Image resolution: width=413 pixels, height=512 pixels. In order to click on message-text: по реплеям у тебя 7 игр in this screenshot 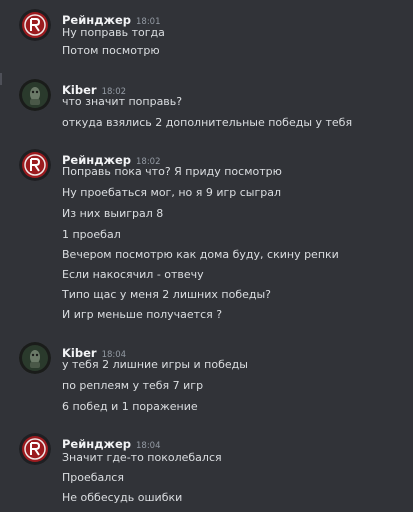, I will do `click(133, 385)`.